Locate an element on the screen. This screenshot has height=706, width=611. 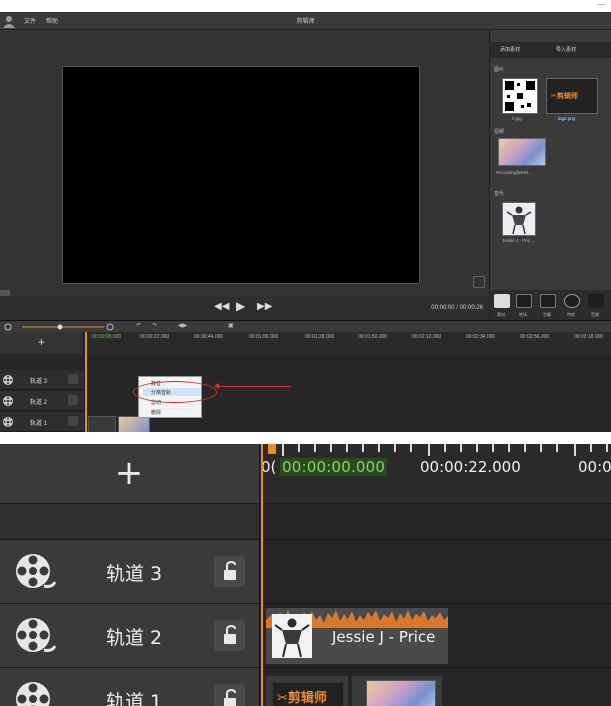
image-clip-small is located at coordinates (134, 424).